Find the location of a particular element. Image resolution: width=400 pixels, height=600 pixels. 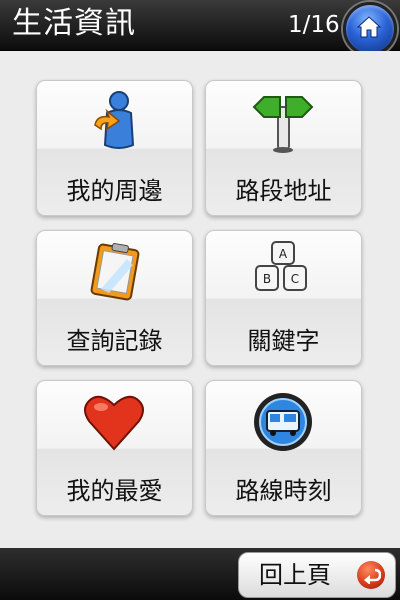

key-b: B is located at coordinates (267, 279).